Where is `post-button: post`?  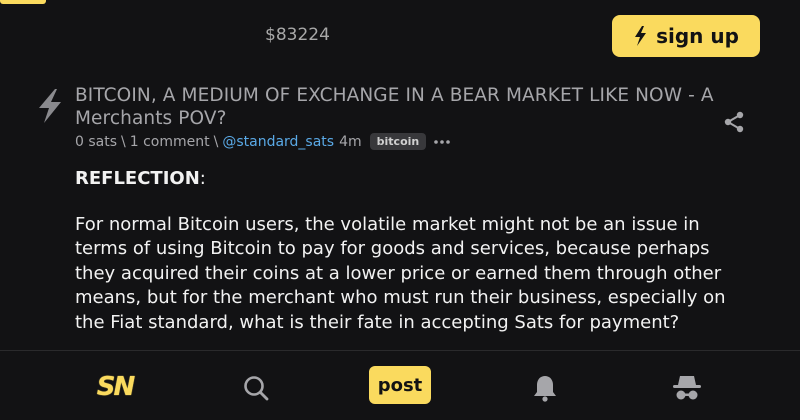 post-button: post is located at coordinates (400, 385).